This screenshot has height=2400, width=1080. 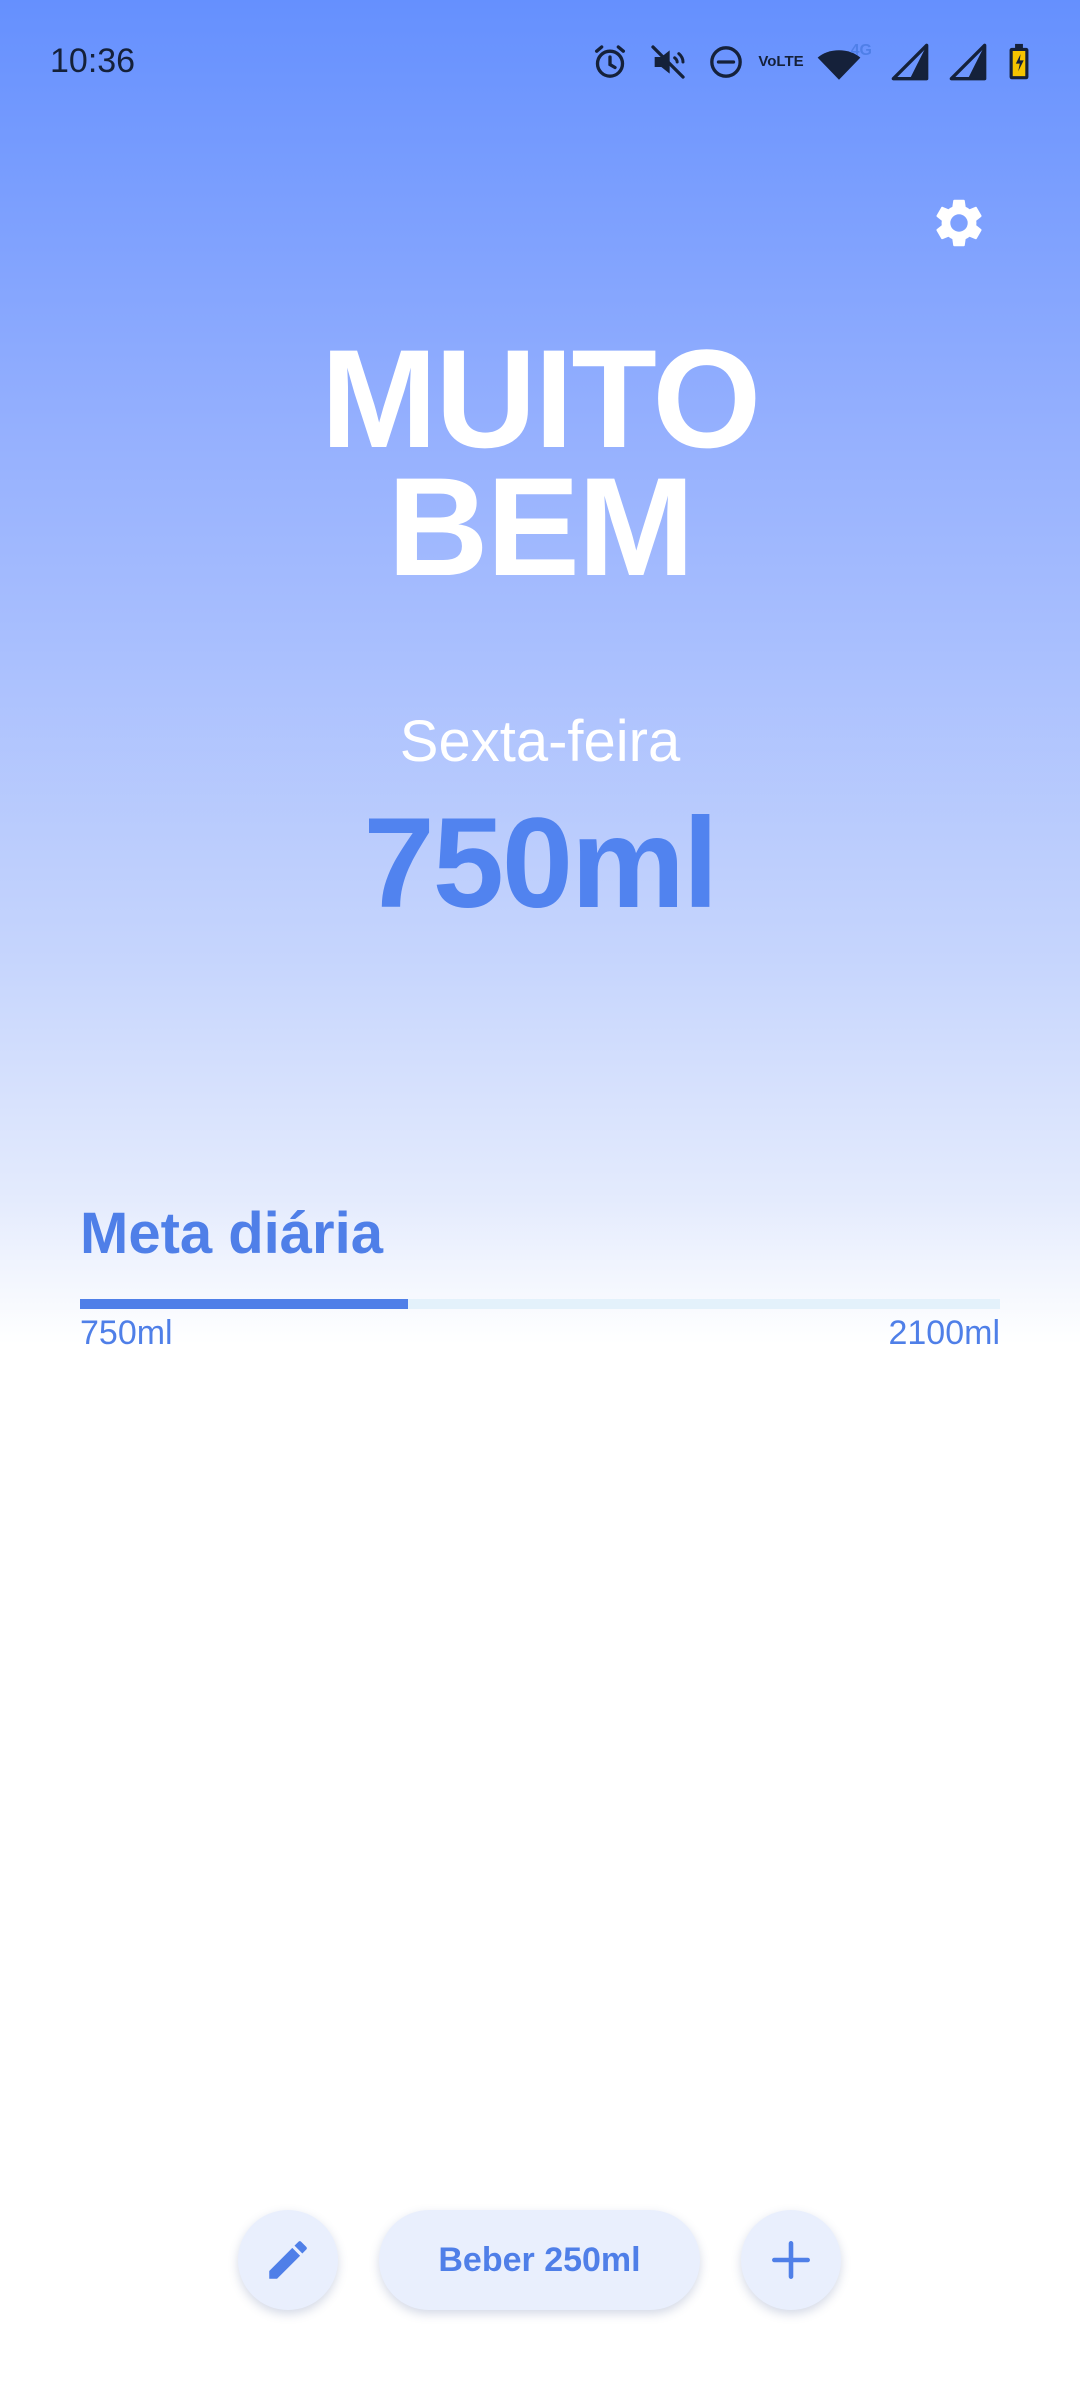 I want to click on daily-goal-progress-track, so click(x=540, y=1304).